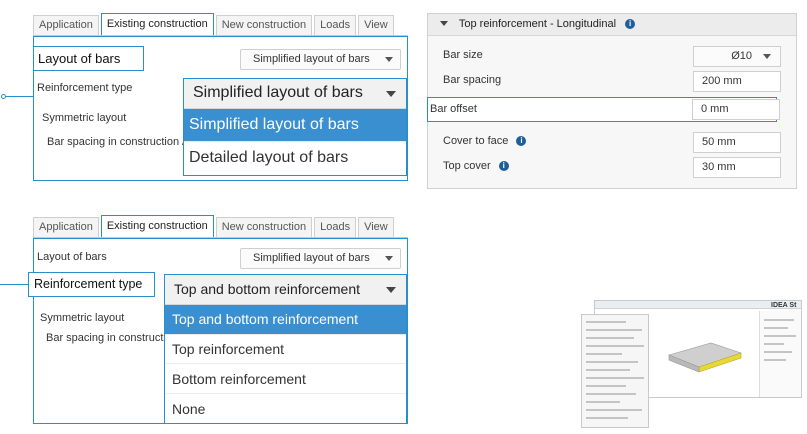 The height and width of the screenshot is (434, 807). What do you see at coordinates (737, 167) in the screenshot?
I see `top-cover-input: 30 mm` at bounding box center [737, 167].